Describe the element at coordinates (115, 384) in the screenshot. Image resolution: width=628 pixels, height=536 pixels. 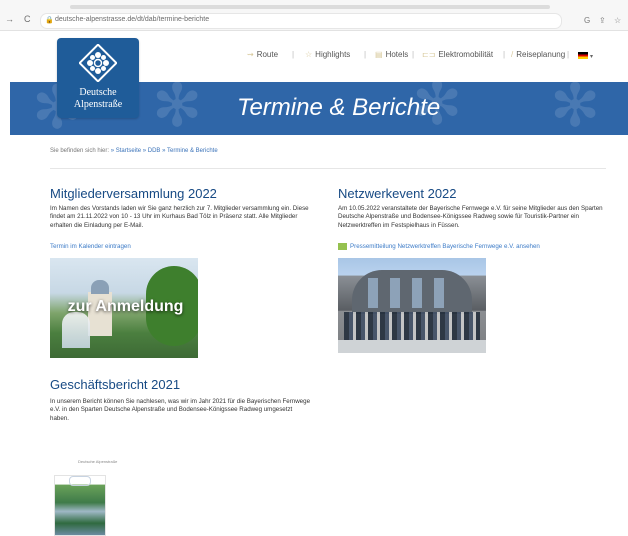
I see `article-title-geschaeftsbericht: Geschäftsbericht 2021` at that location.